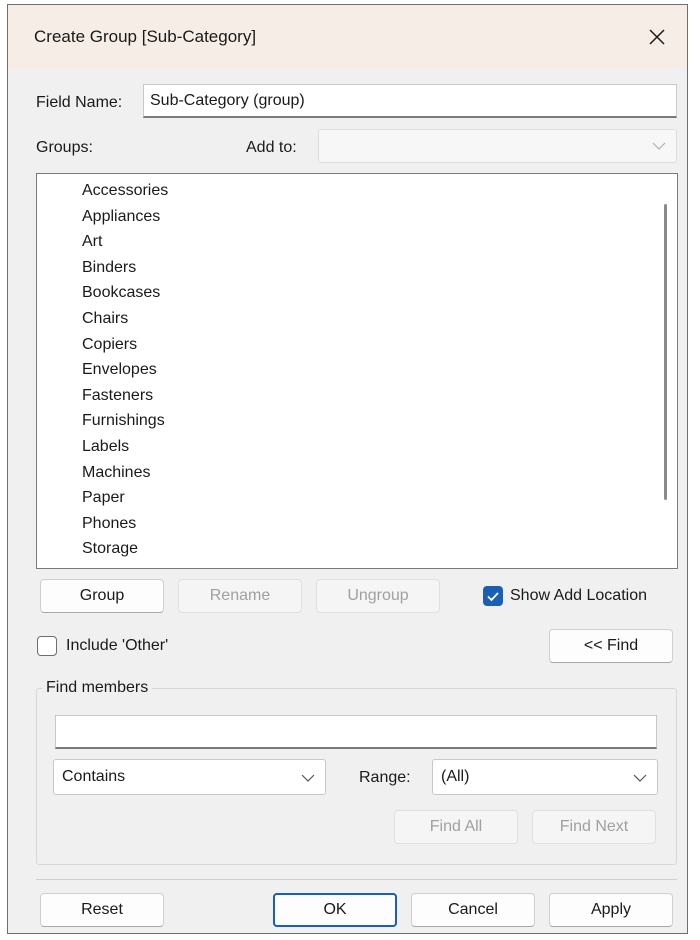  What do you see at coordinates (385, 777) in the screenshot?
I see `range-label: Range:` at bounding box center [385, 777].